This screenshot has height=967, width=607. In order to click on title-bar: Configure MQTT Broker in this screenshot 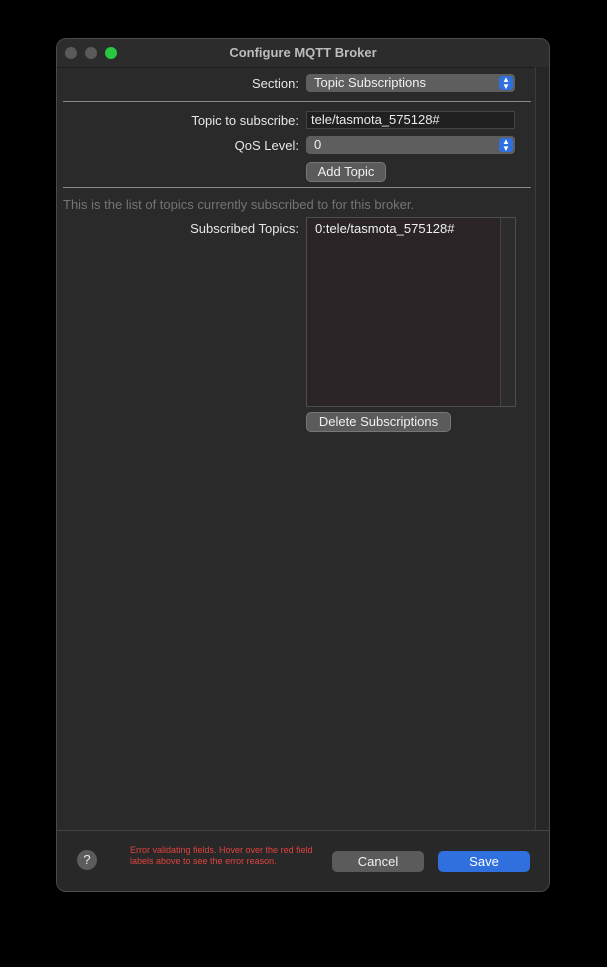, I will do `click(303, 53)`.